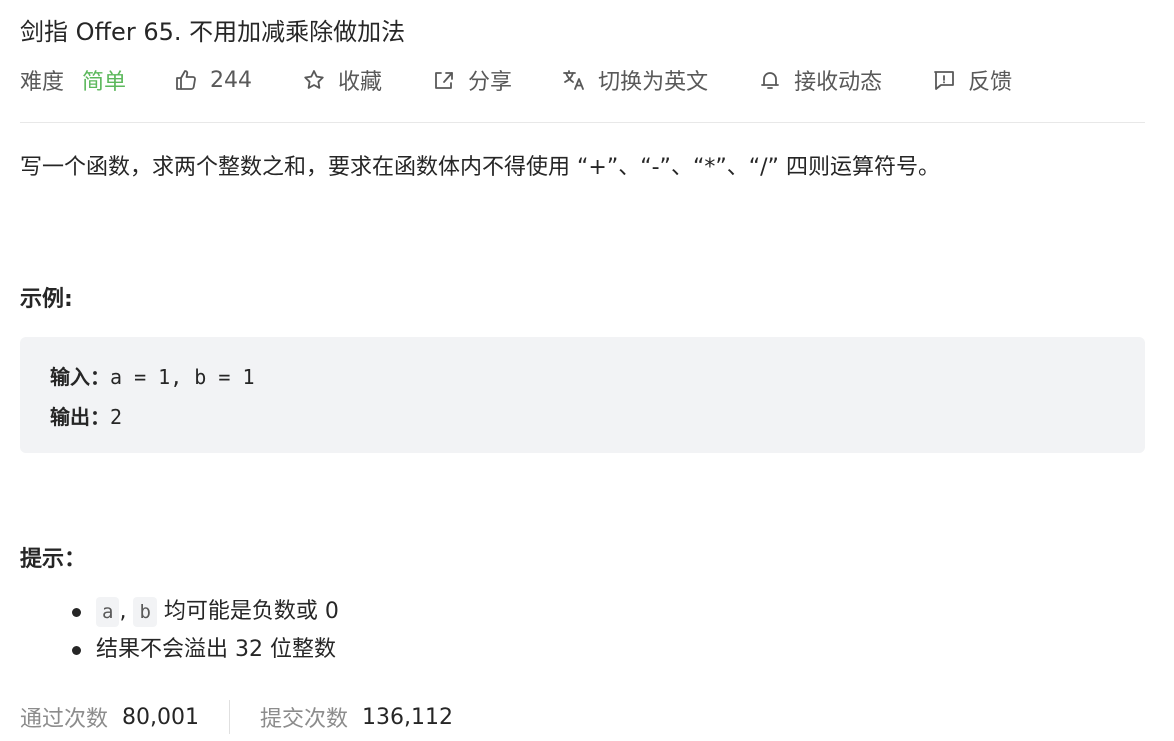  What do you see at coordinates (53, 559) in the screenshot?
I see `hints-title: 提示：` at bounding box center [53, 559].